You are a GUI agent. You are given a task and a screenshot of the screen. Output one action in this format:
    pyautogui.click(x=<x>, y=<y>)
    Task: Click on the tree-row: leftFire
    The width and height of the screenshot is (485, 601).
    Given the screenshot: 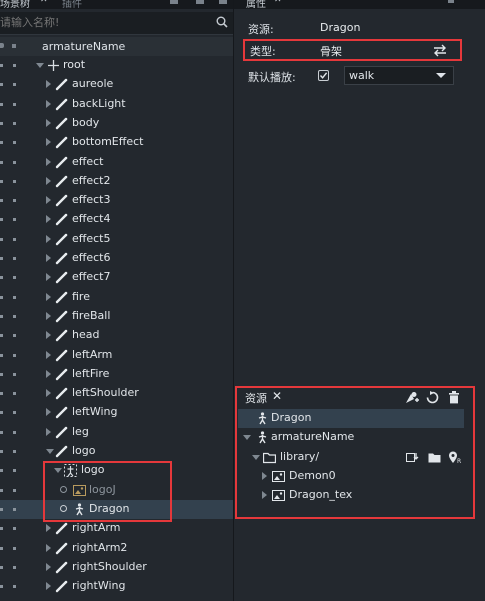 What is the action you would take?
    pyautogui.click(x=116, y=374)
    